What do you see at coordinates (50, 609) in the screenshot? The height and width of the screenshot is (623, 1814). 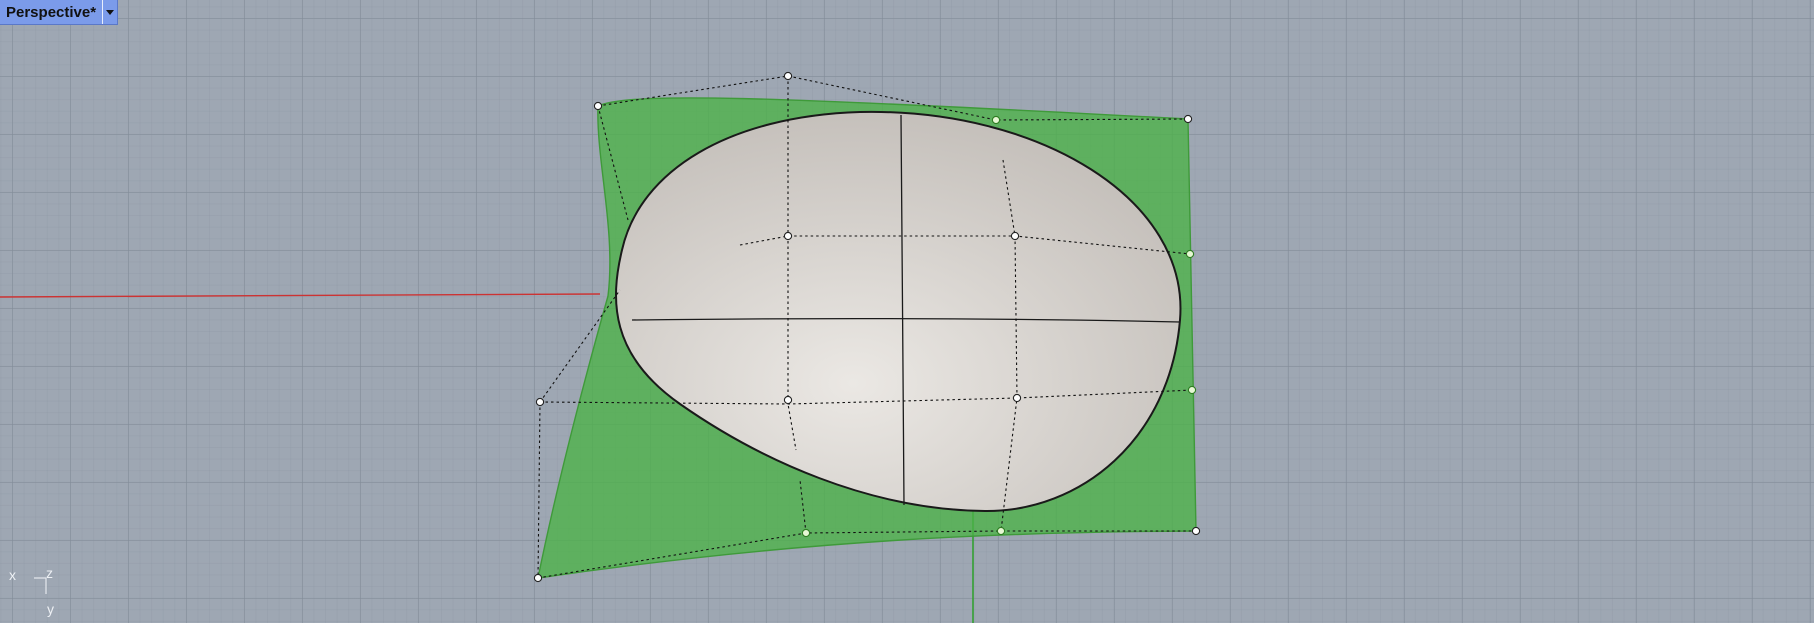 I see `axis-y-label: y` at bounding box center [50, 609].